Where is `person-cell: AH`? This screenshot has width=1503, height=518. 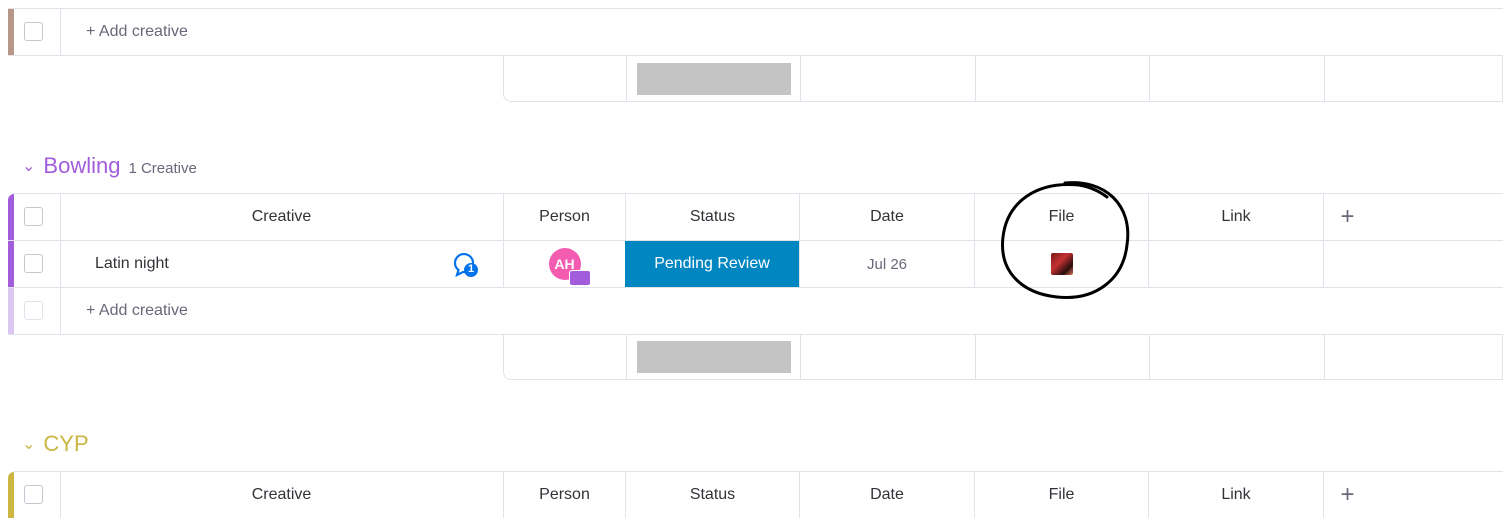 person-cell: AH is located at coordinates (564, 264).